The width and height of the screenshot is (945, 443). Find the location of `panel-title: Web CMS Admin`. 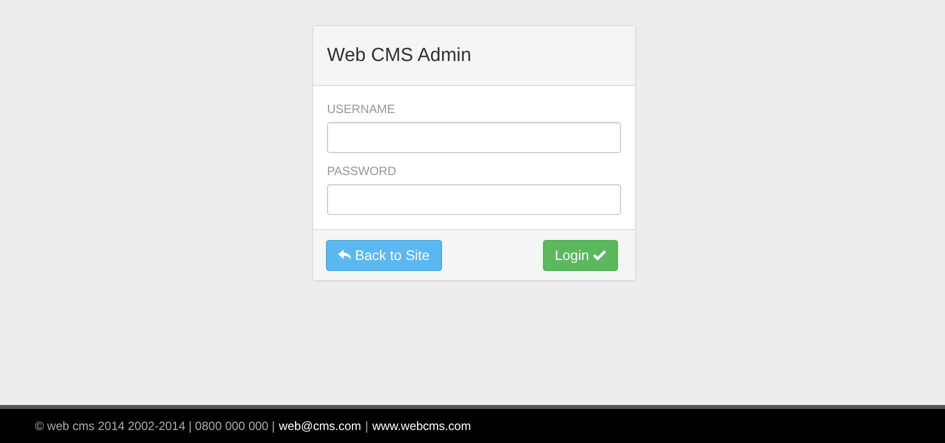

panel-title: Web CMS Admin is located at coordinates (399, 55).